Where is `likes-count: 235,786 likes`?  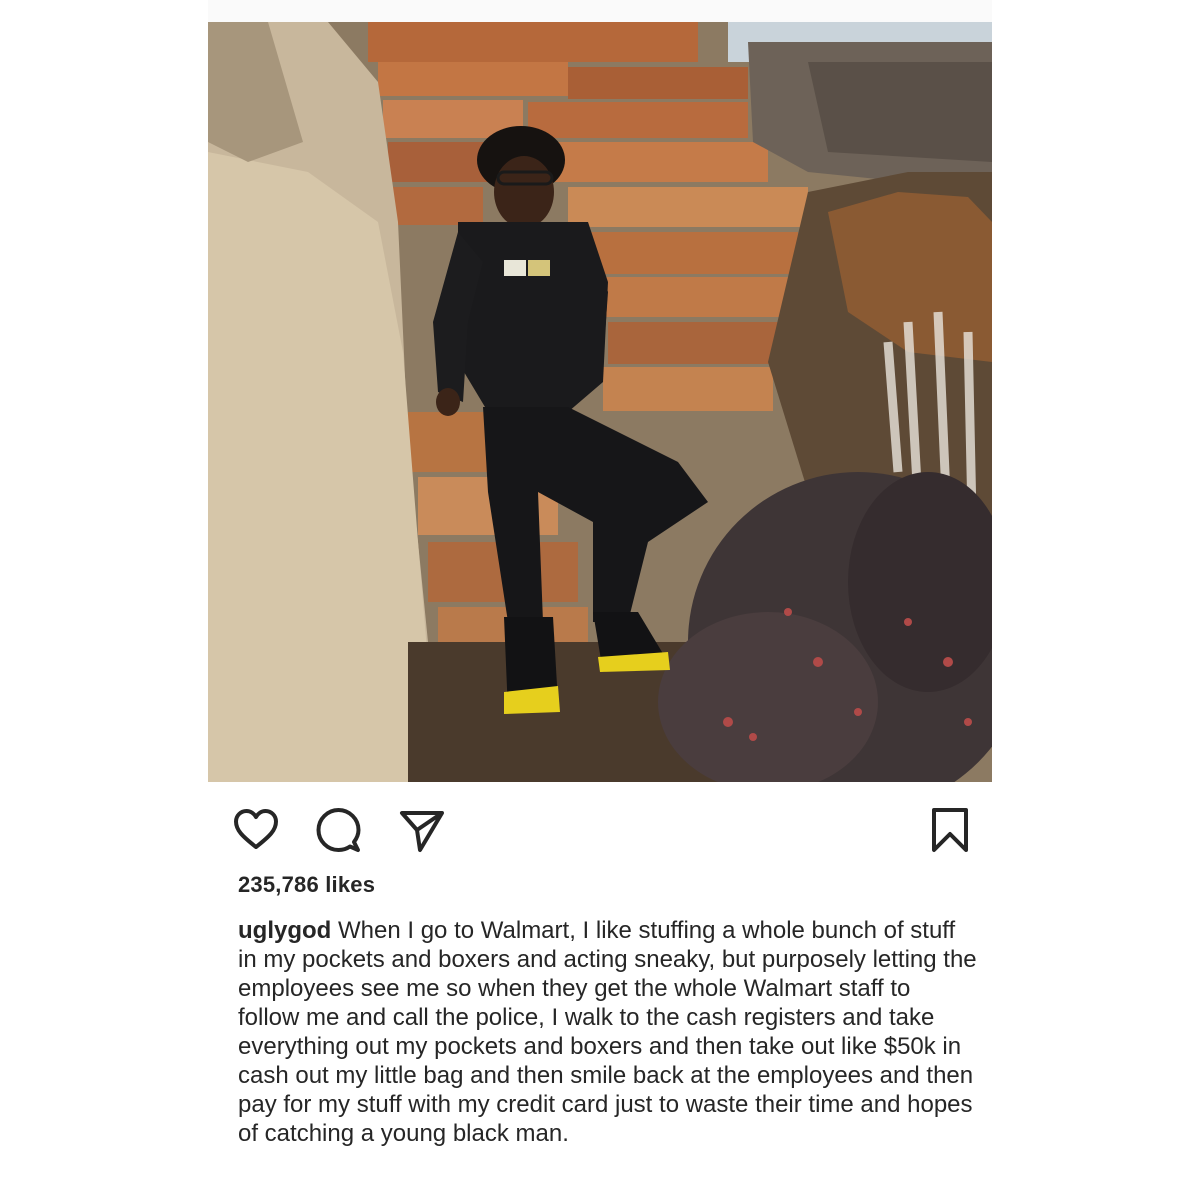 likes-count: 235,786 likes is located at coordinates (306, 885).